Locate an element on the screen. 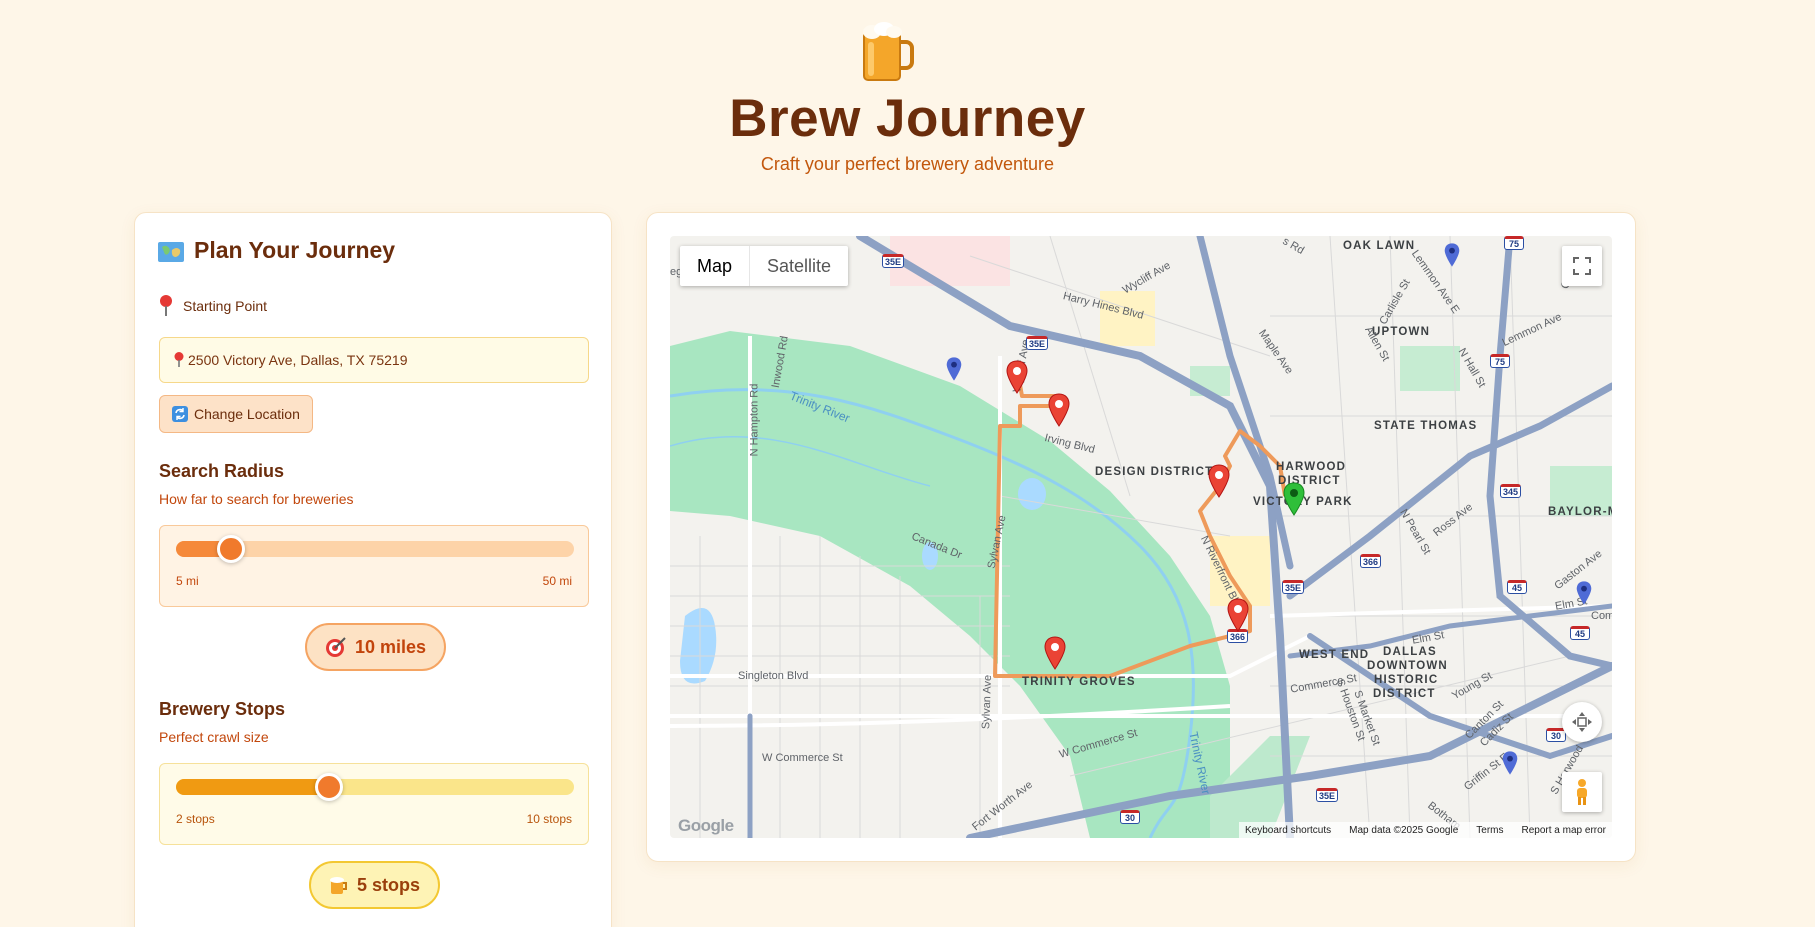 This screenshot has width=1815, height=927. starting-point-pin is located at coordinates (1294, 499).